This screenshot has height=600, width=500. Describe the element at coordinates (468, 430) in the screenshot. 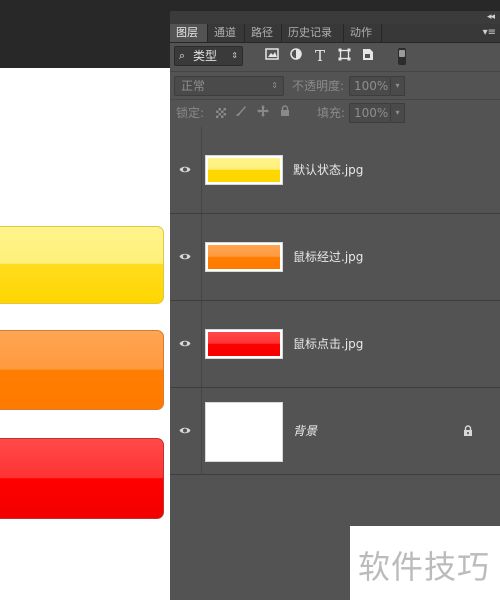

I see `lock-icon` at that location.